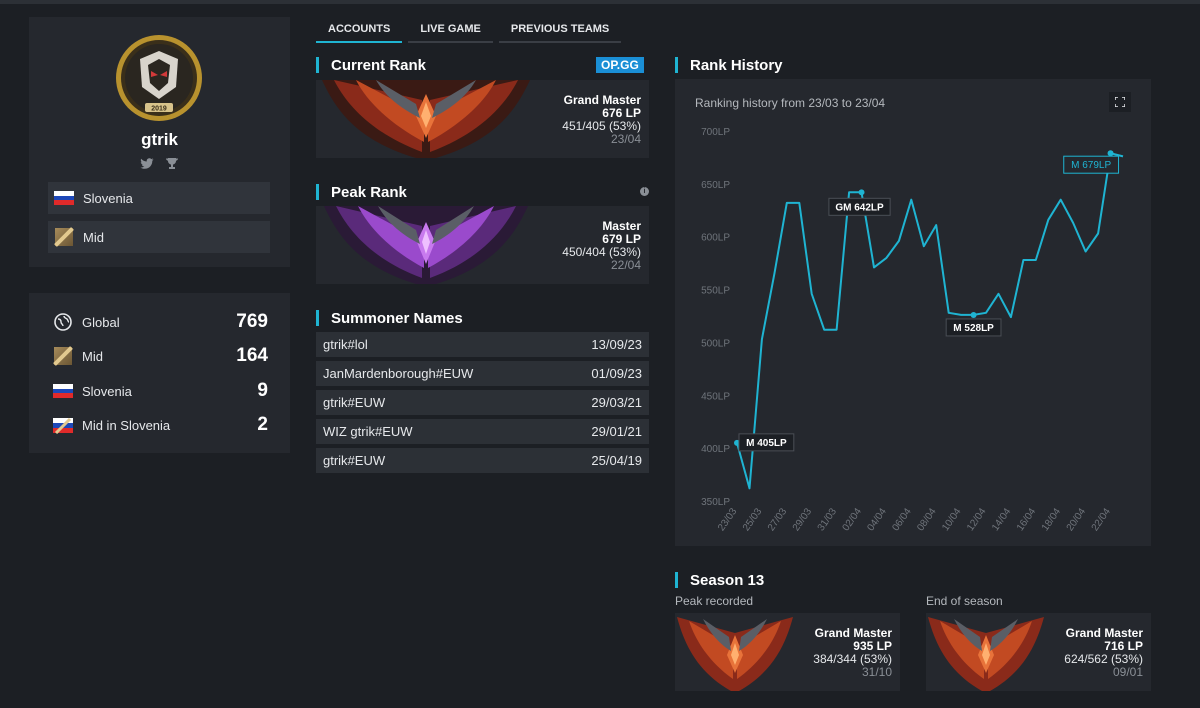 This screenshot has height=708, width=1200. I want to click on tab-bar: ACCOUNTS LIVE GAME PREVIOUS TEAMS, so click(471, 30).